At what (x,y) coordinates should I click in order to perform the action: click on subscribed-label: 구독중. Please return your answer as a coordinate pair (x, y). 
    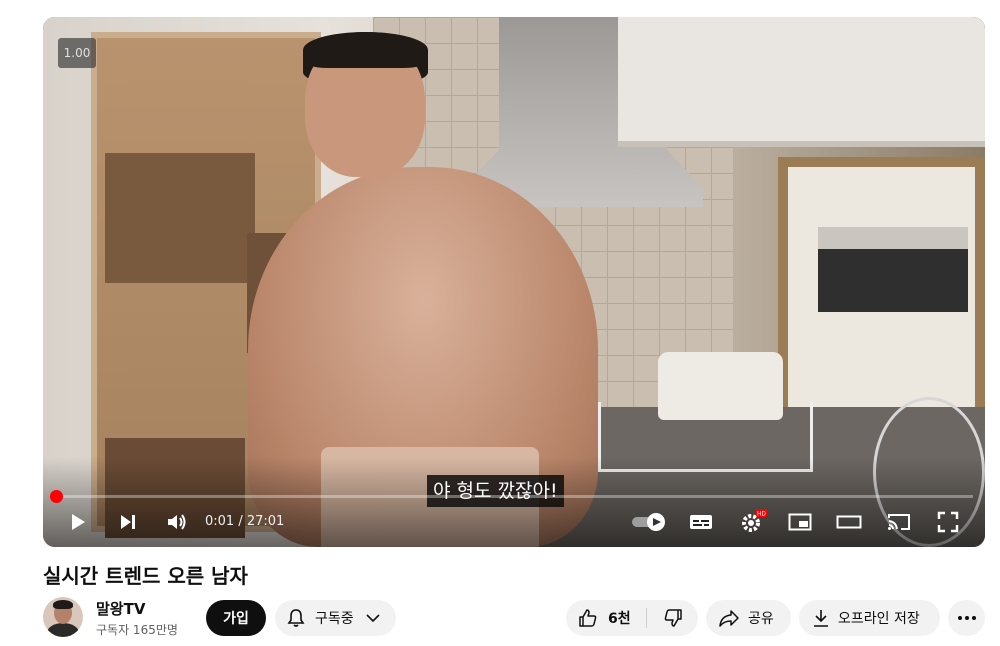
    Looking at the image, I should click on (334, 619).